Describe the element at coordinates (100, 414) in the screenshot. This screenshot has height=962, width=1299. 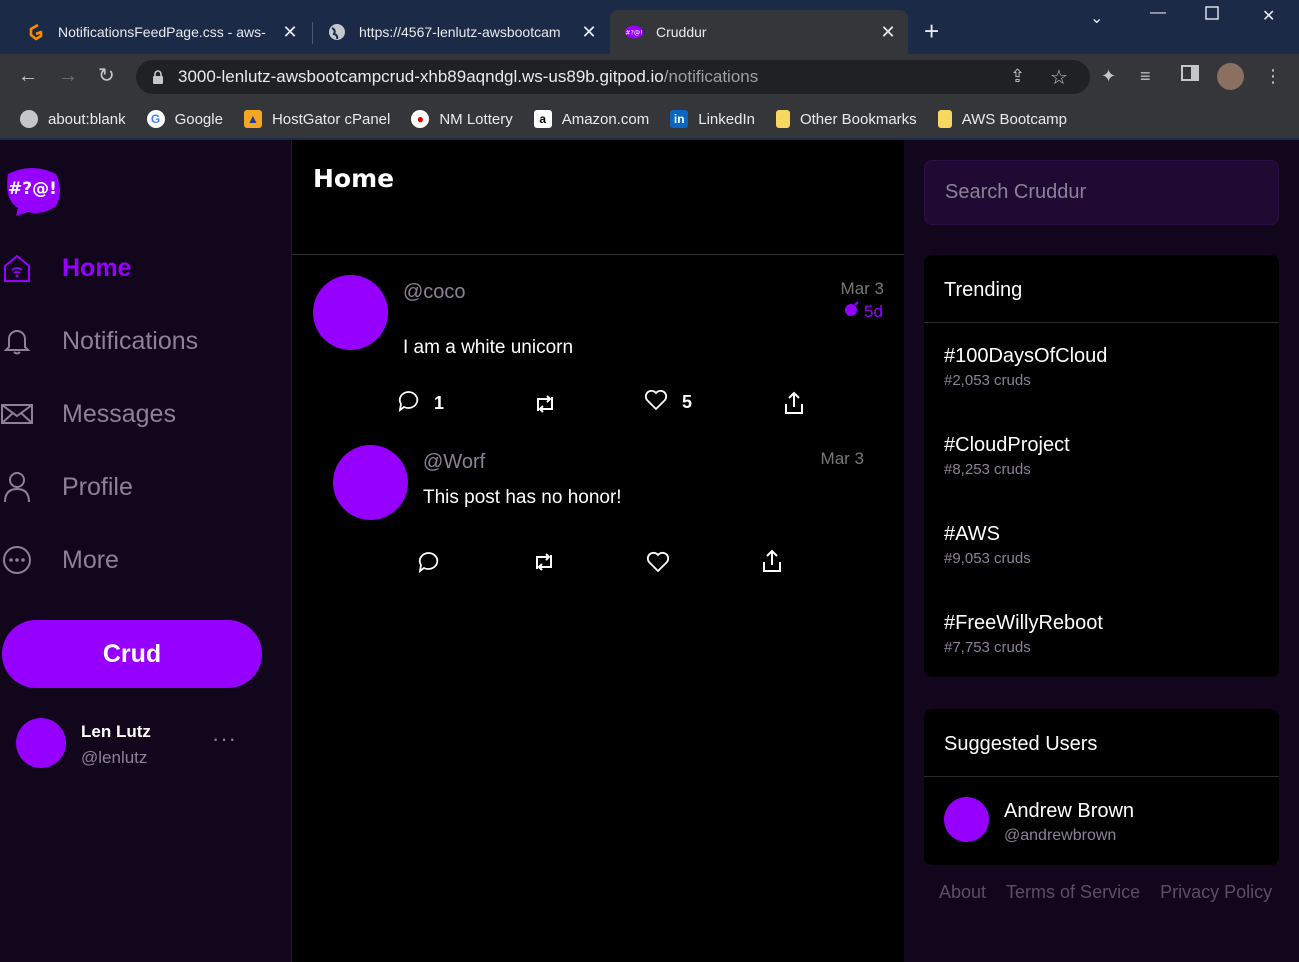
I see `sidebar-item-messages: Messages` at that location.